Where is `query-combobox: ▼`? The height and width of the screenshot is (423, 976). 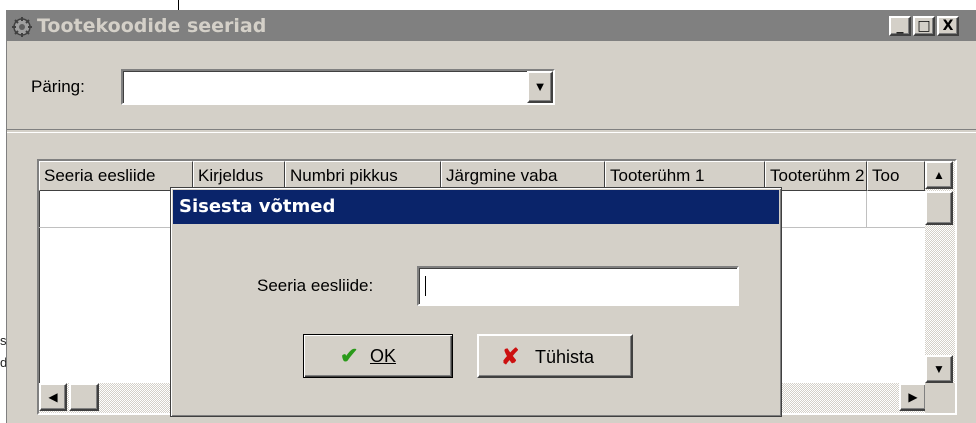
query-combobox: ▼ is located at coordinates (338, 87).